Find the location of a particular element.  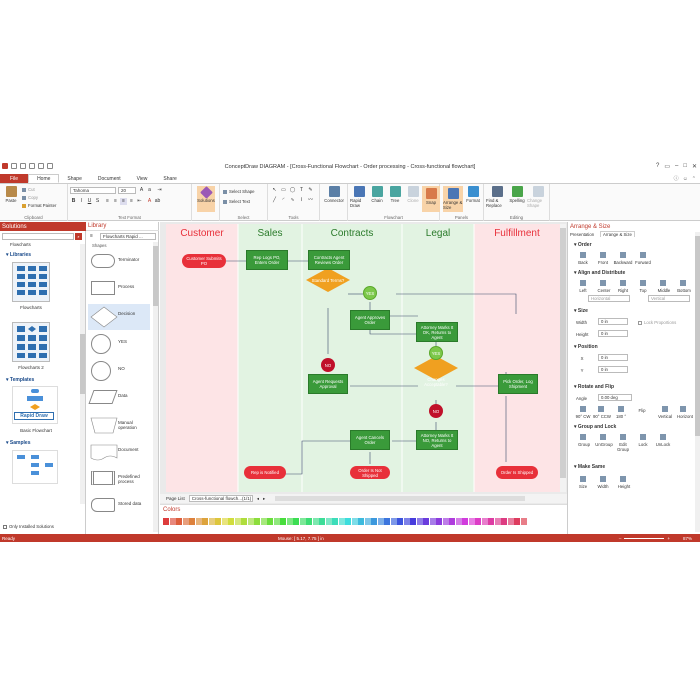

flowcharts-library-thumb is located at coordinates (31, 282).